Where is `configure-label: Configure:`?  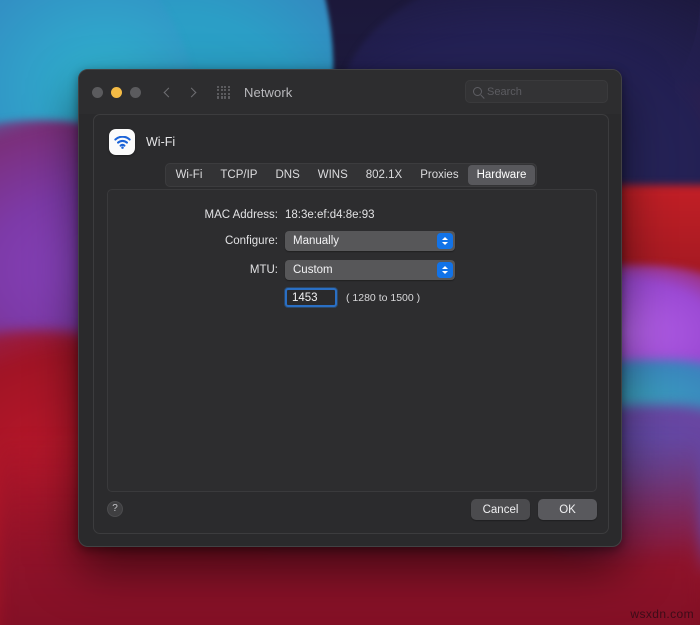 configure-label: Configure: is located at coordinates (251, 241).